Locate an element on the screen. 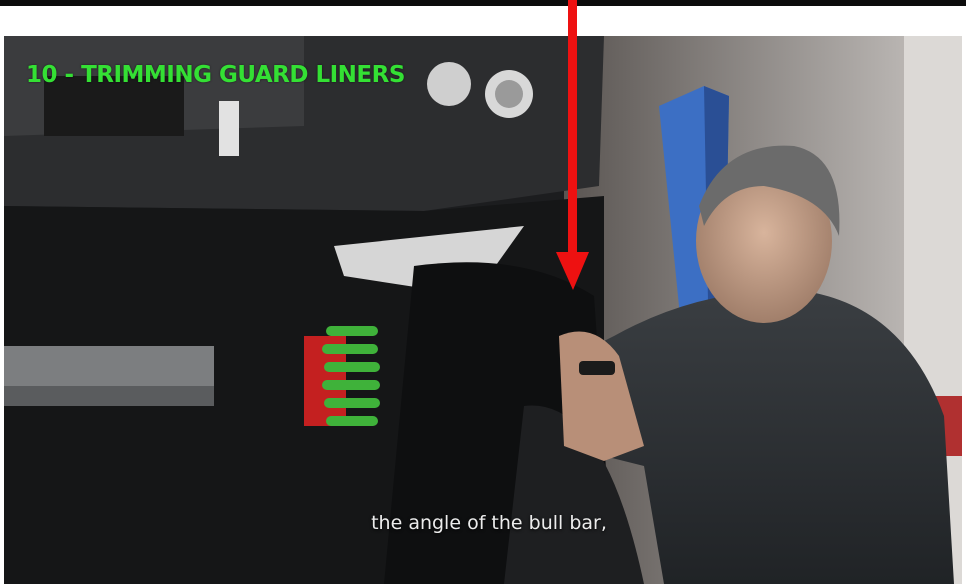  top-border is located at coordinates (483, 3).